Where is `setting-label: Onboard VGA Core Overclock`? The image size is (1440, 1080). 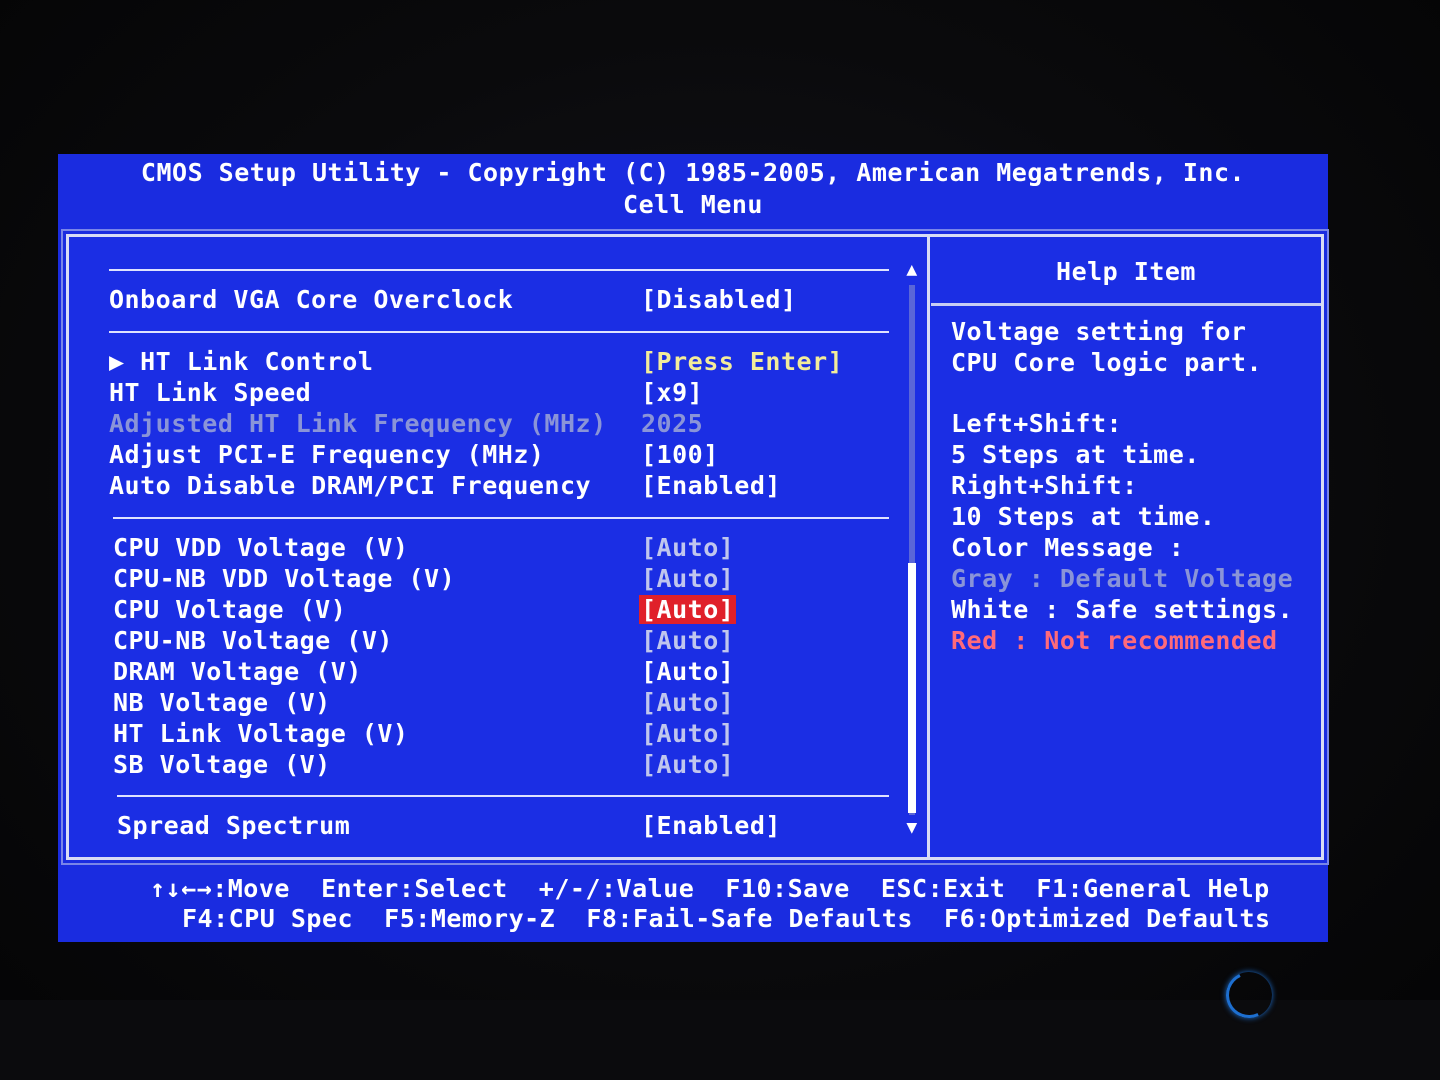 setting-label: Onboard VGA Core Overclock is located at coordinates (311, 299).